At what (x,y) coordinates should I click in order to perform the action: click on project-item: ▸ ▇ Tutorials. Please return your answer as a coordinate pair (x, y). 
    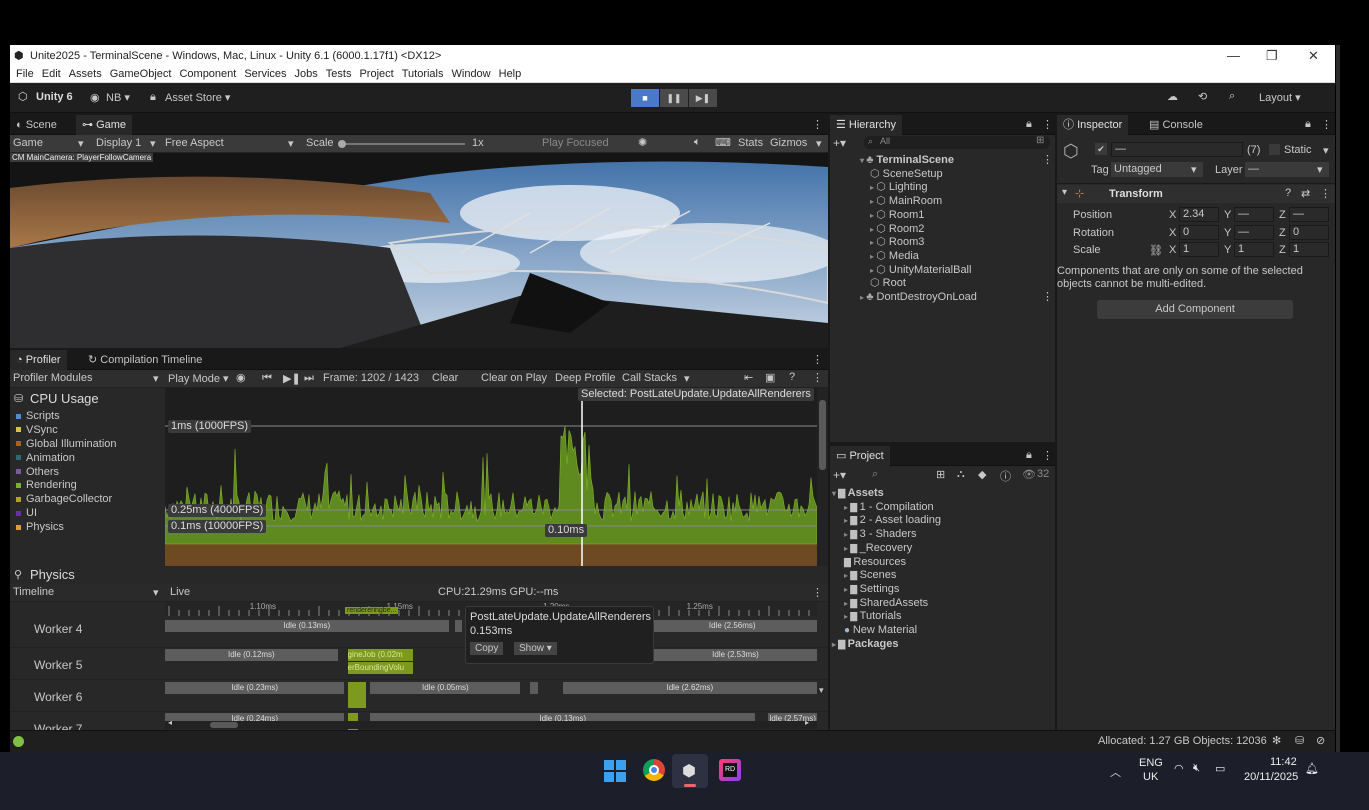
    Looking at the image, I should click on (872, 616).